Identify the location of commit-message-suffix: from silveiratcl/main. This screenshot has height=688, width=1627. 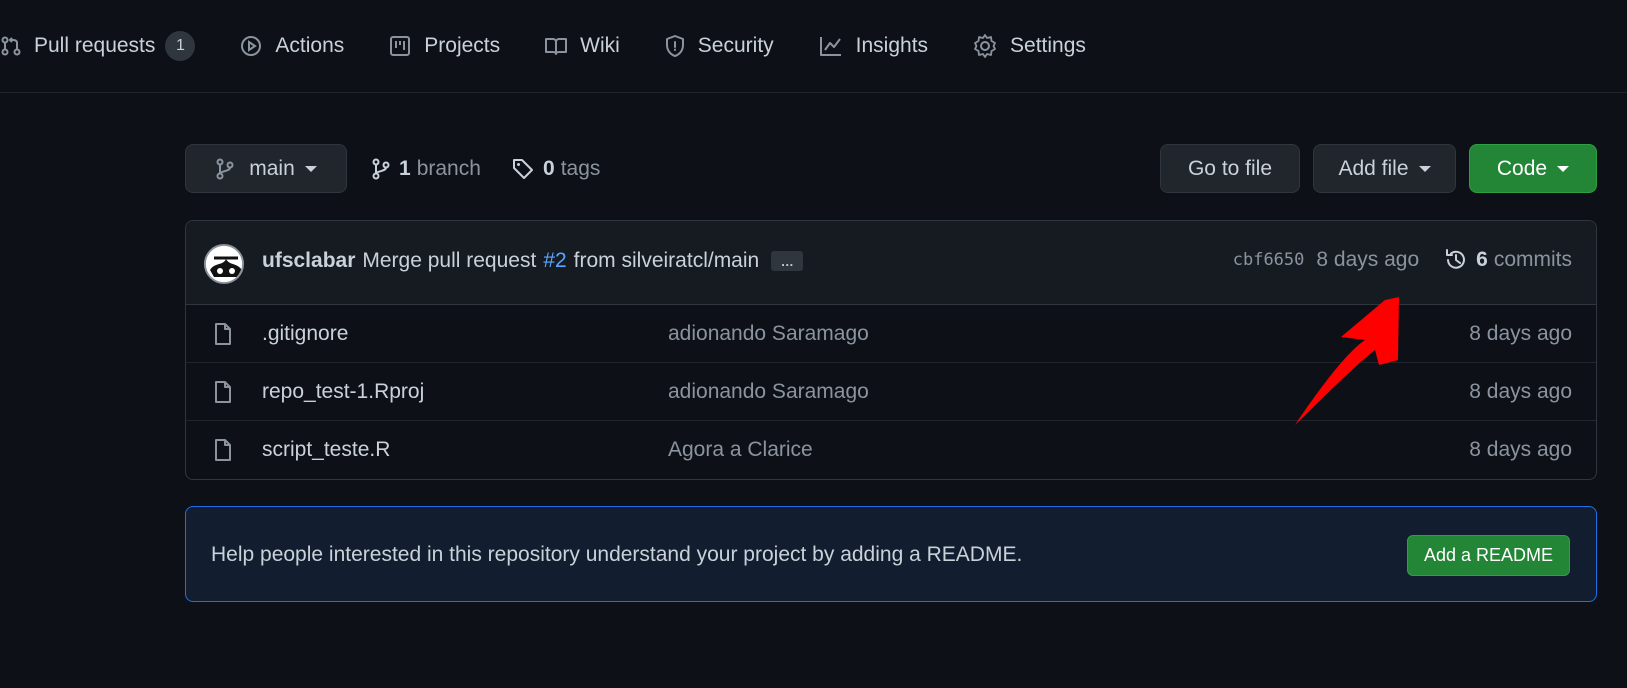
(667, 261).